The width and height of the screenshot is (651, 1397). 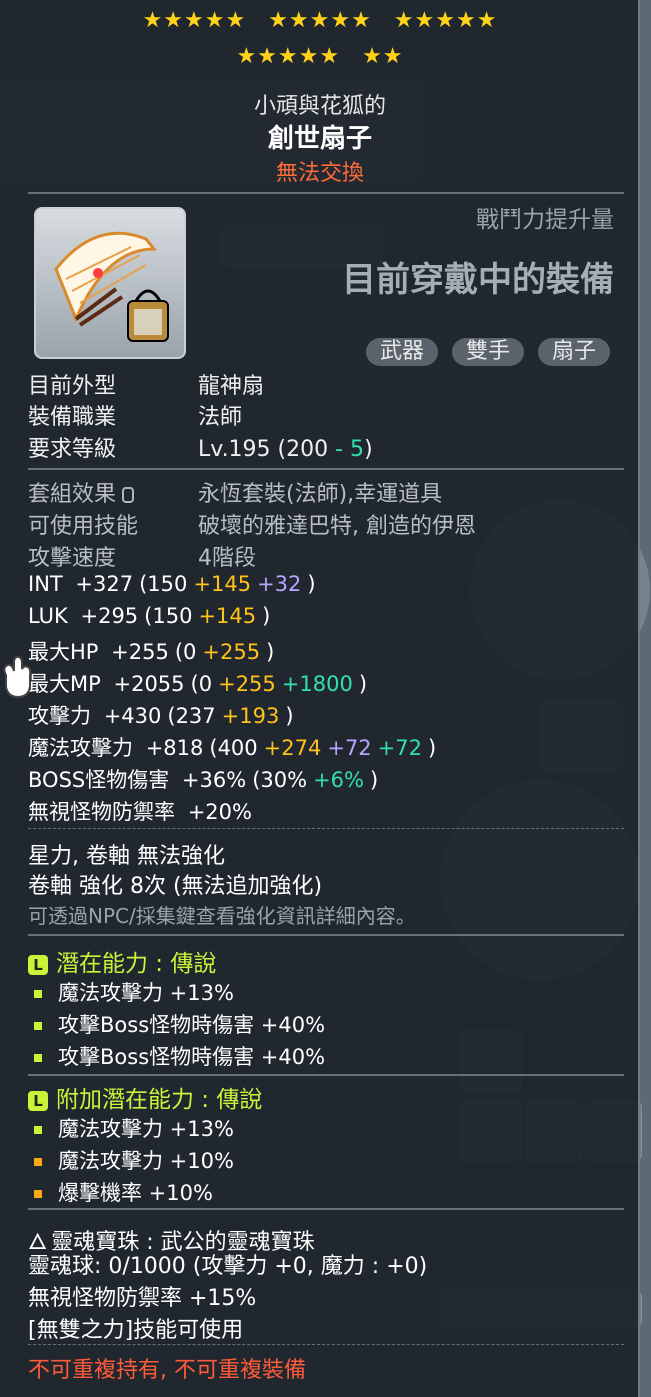 I want to click on potential-text: 攻擊Boss怪物時傷害 +40%, so click(x=192, y=1025).